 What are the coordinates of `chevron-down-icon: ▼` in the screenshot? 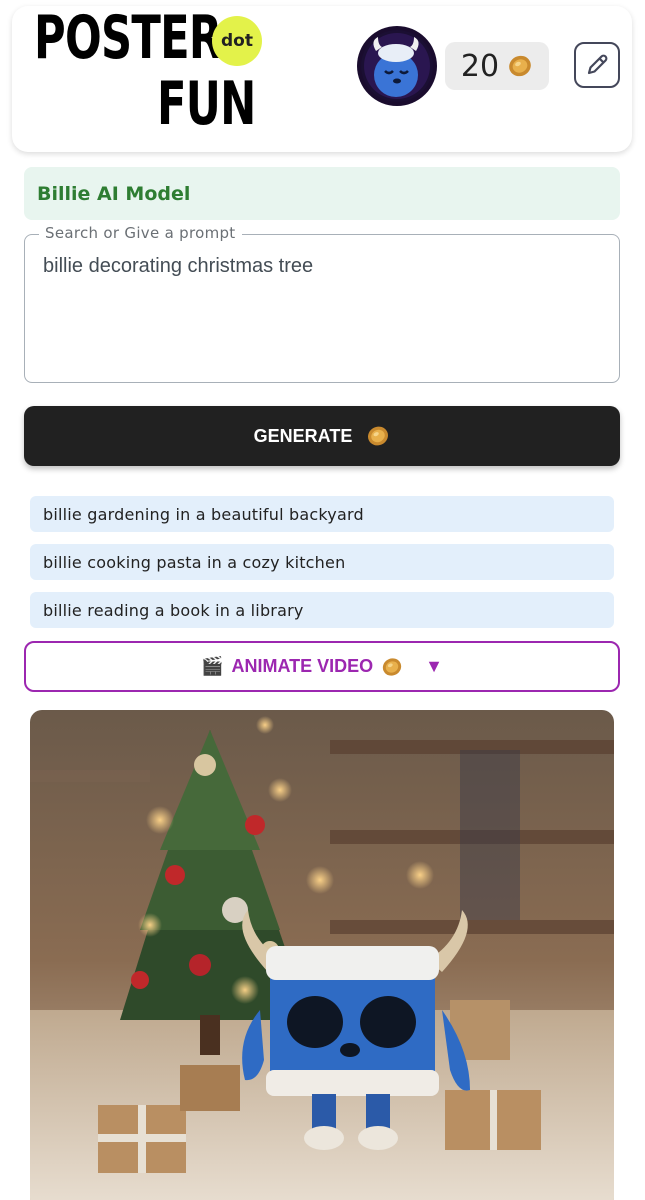 It's located at (434, 666).